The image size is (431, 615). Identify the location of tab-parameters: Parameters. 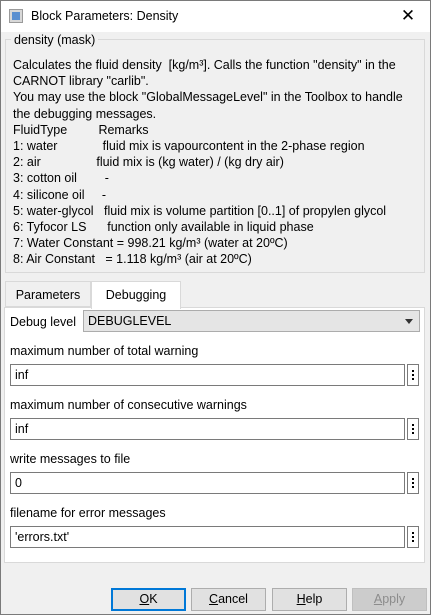
(48, 294).